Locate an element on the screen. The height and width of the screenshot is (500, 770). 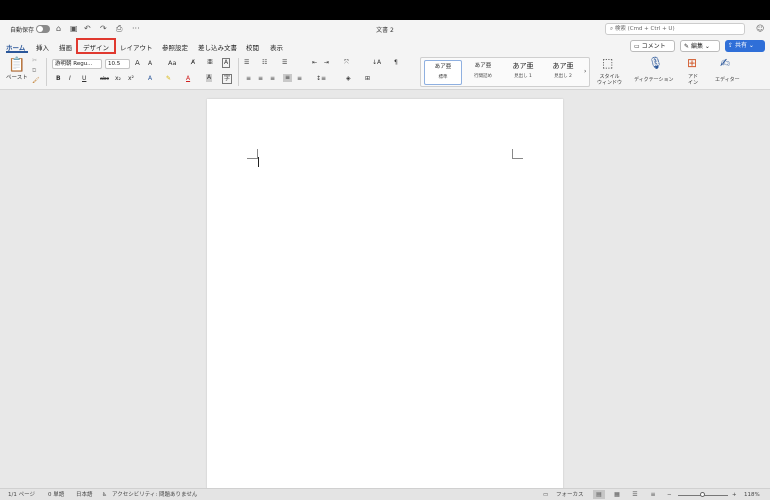
language-indicator: 日本語 is located at coordinates (84, 495).